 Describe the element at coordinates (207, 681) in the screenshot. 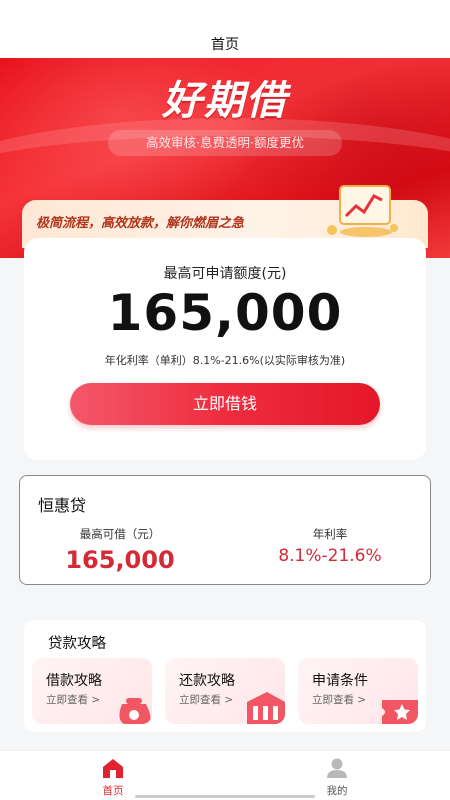

I see `guide-item-title: 还款攻略` at that location.